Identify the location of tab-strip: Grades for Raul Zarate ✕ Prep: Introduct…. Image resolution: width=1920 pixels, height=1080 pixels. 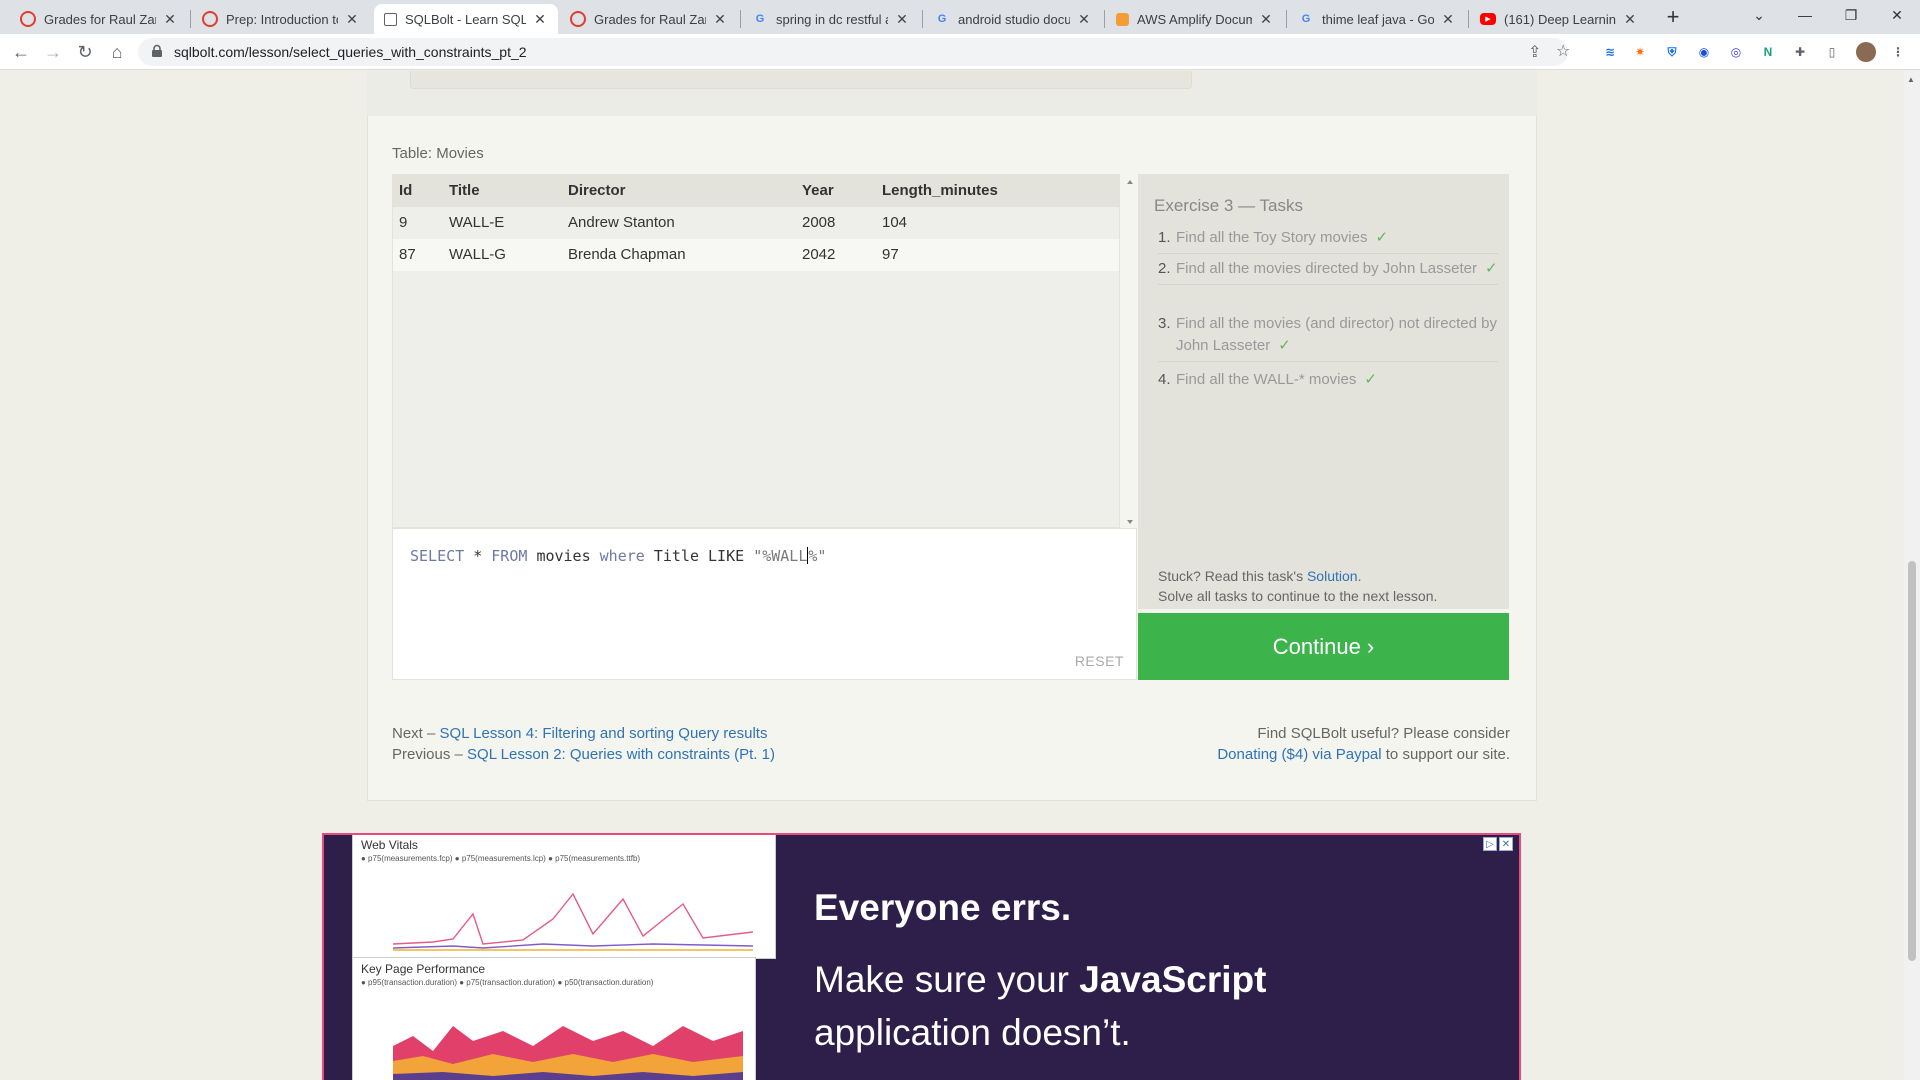
(960, 17).